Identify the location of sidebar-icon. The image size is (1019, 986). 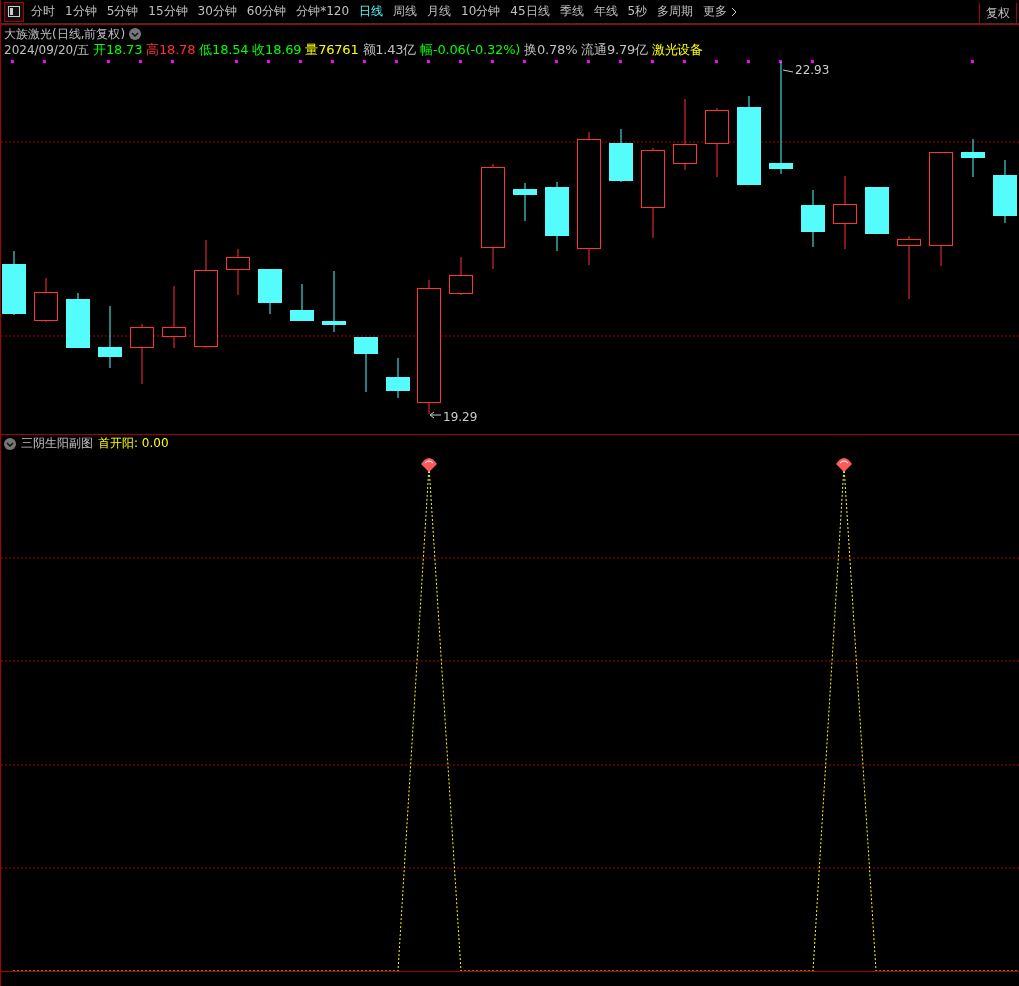
(14, 11).